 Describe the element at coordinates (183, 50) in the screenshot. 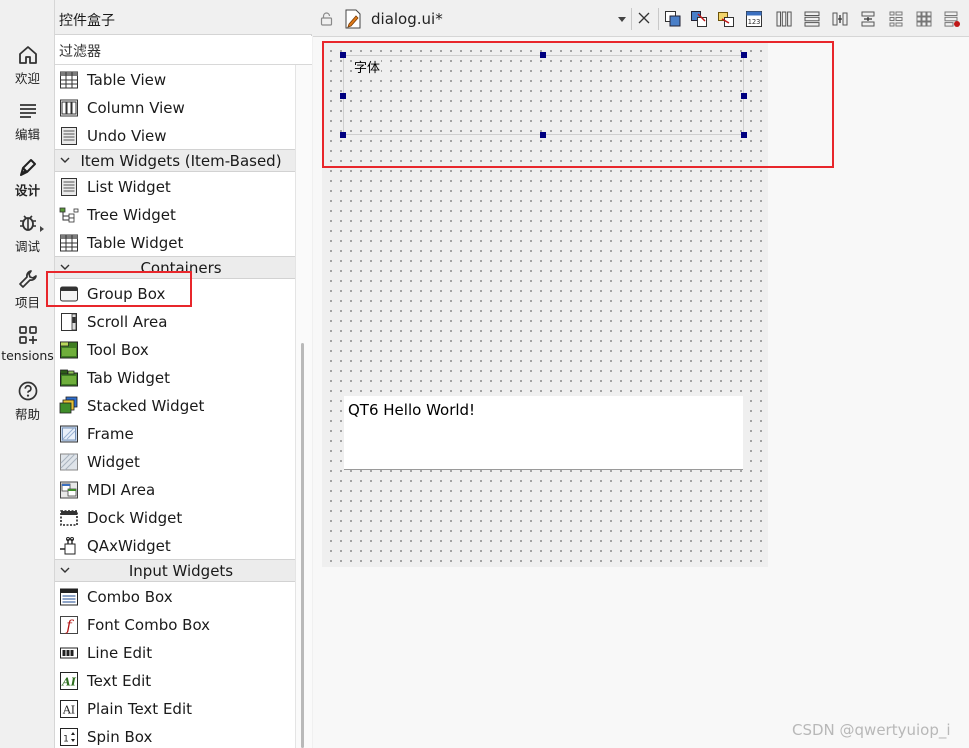

I see `widget-filter-input: 过滤器` at that location.